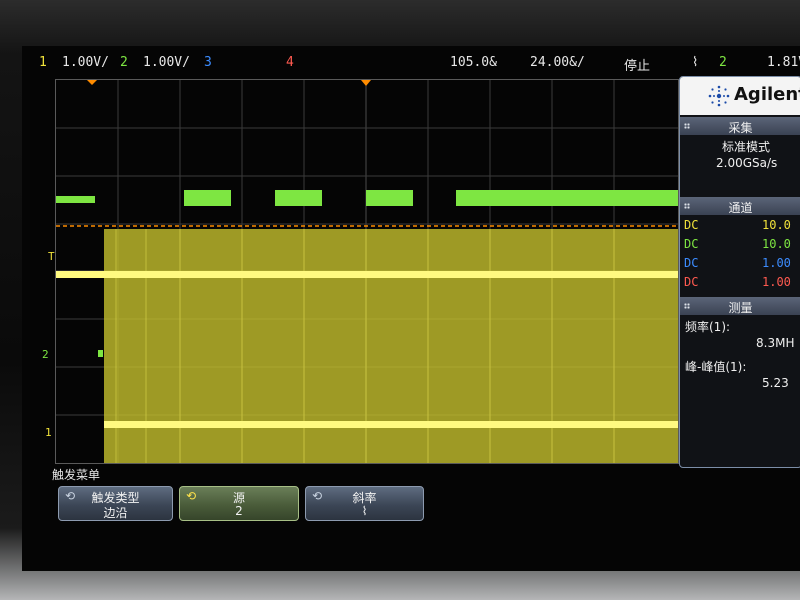  Describe the element at coordinates (740, 306) in the screenshot. I see `measurements-header: 测量` at that location.